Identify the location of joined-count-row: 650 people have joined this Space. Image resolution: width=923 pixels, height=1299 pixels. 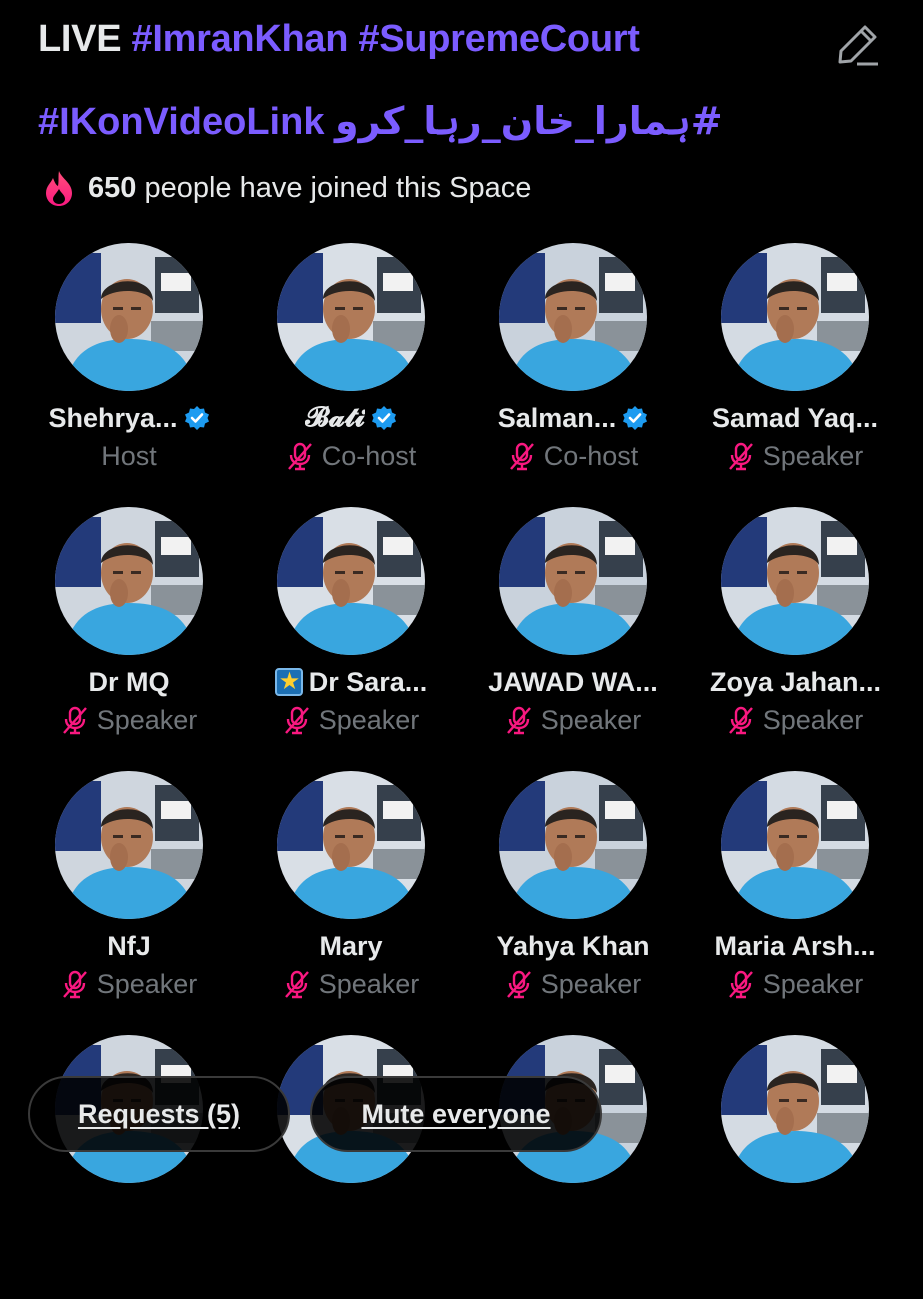
(286, 188).